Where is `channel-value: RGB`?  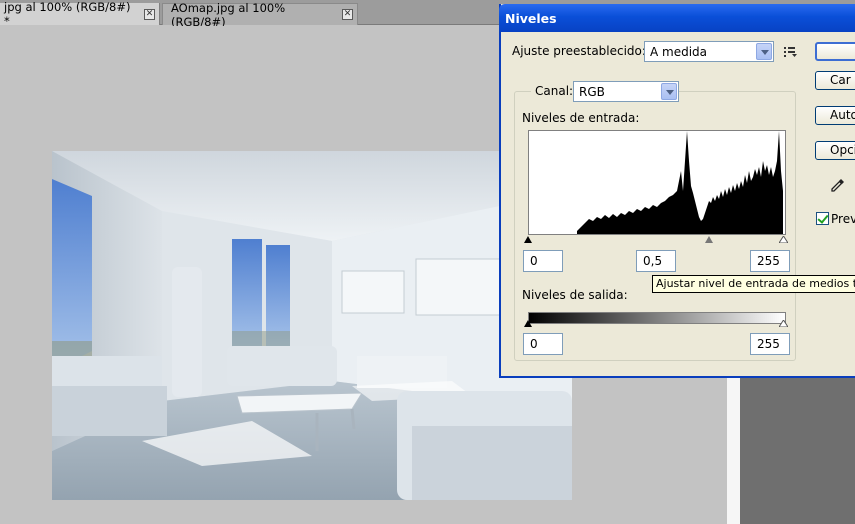
channel-value: RGB is located at coordinates (592, 92).